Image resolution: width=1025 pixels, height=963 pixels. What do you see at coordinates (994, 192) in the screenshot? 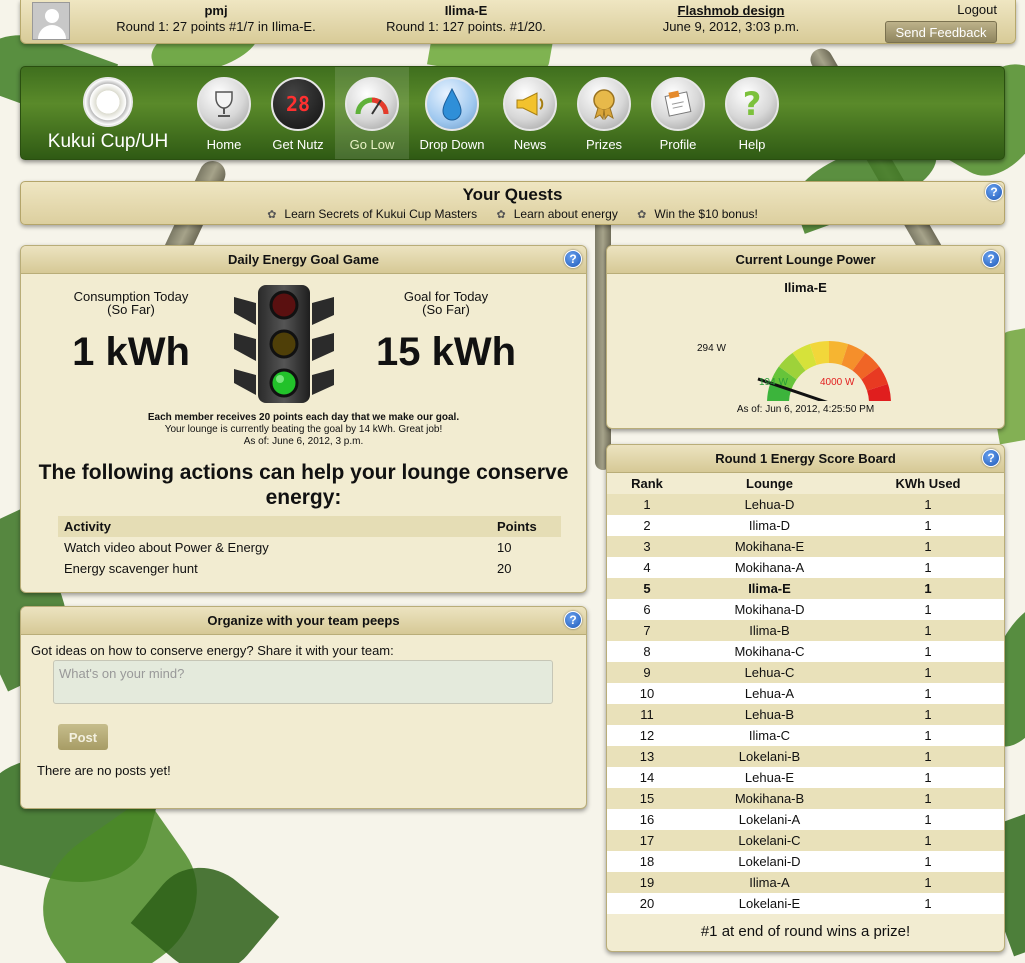
I see `quests-help-icon: ?` at bounding box center [994, 192].